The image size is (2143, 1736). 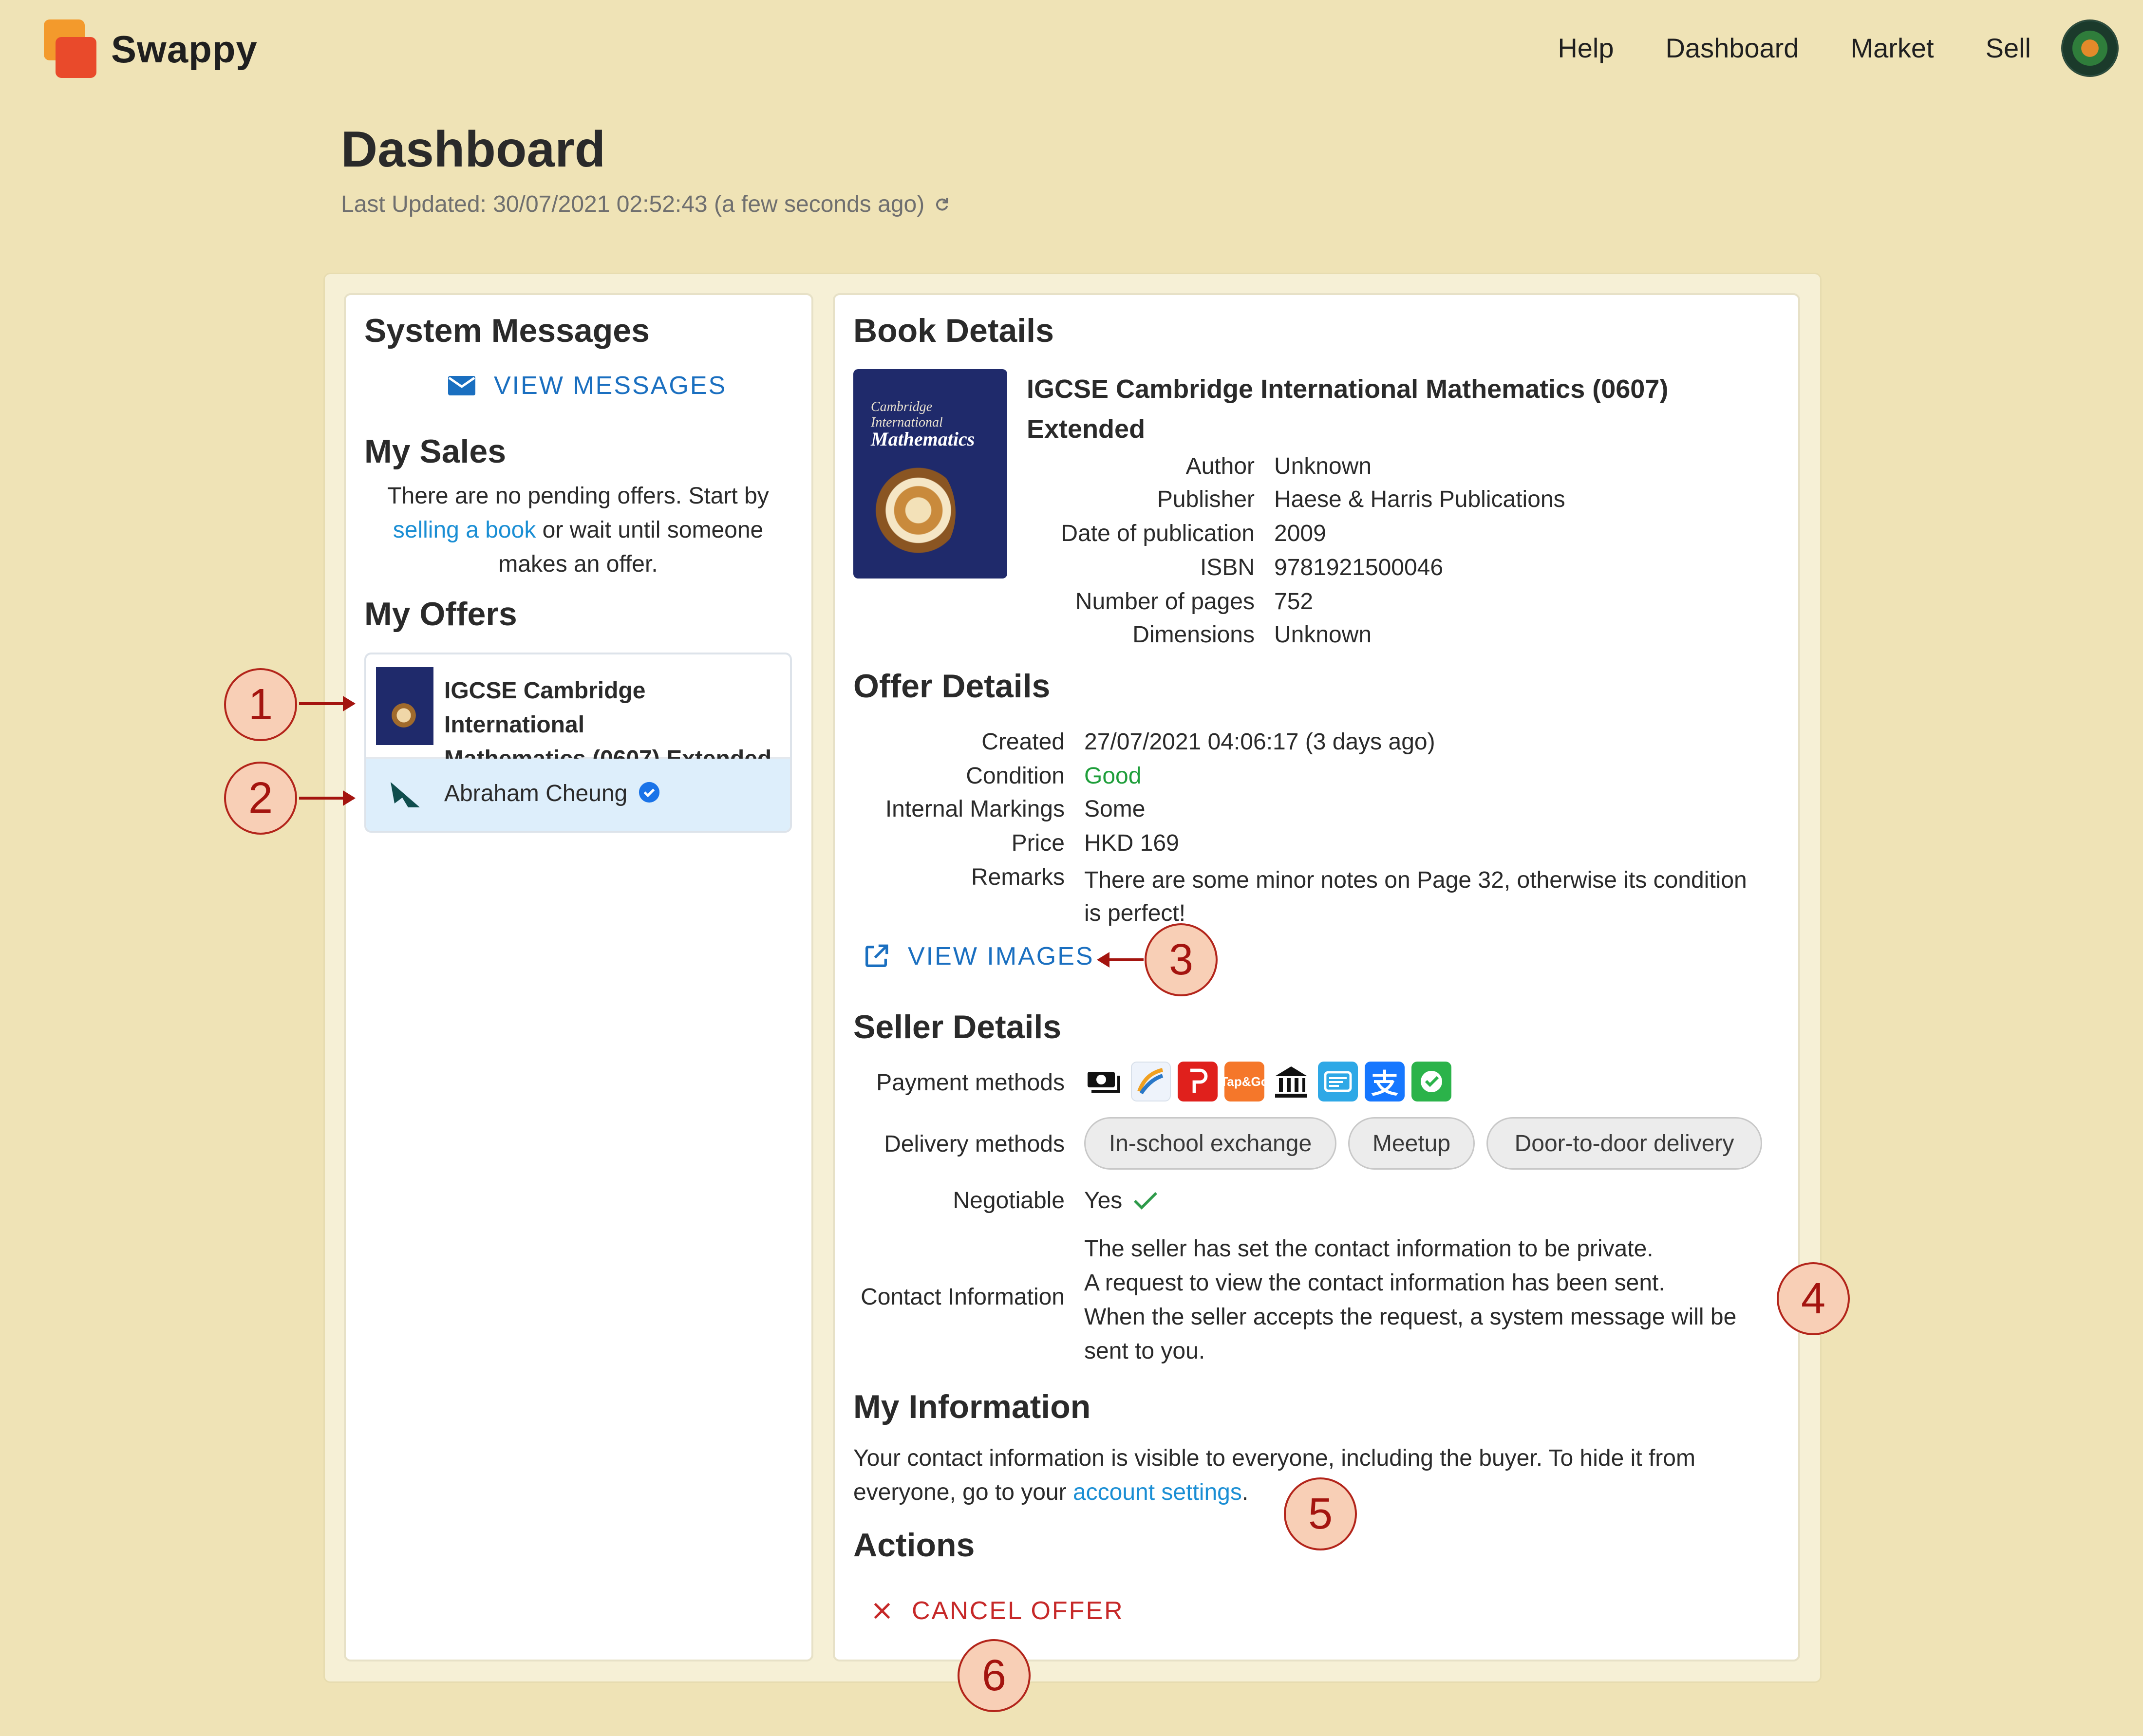 I want to click on annotation-1-arrow, so click(x=327, y=703).